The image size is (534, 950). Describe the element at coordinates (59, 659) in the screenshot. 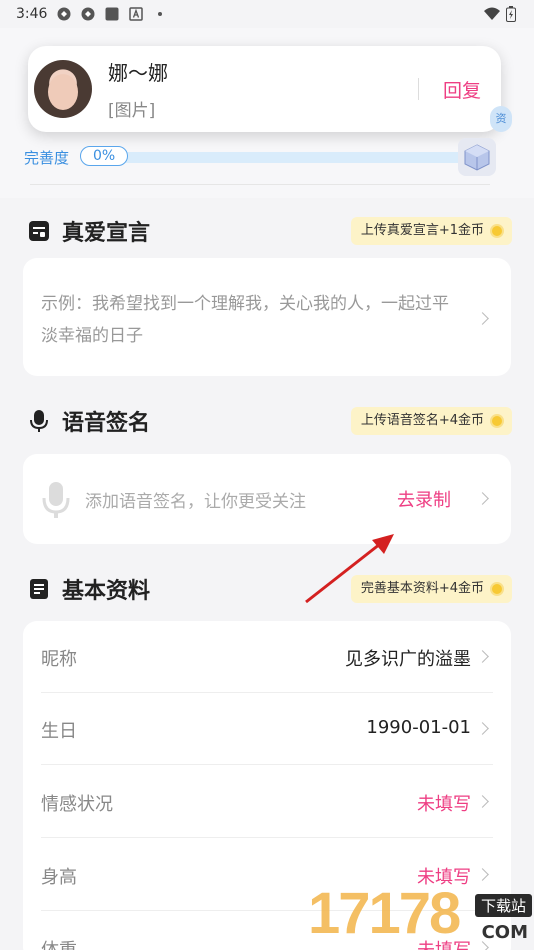

I see `info-key: 昵称` at that location.